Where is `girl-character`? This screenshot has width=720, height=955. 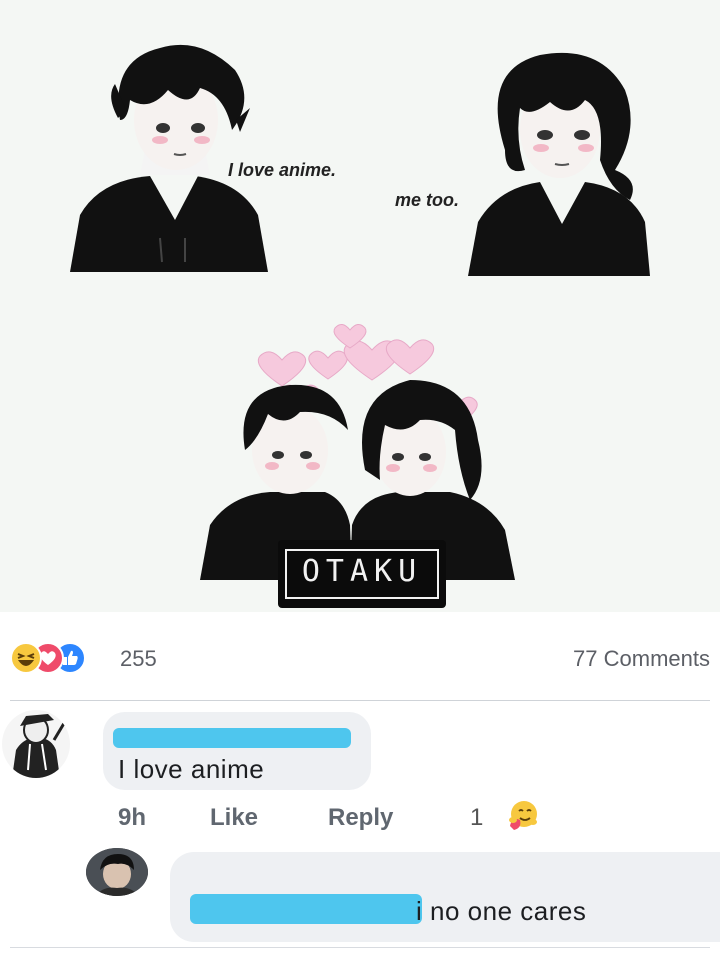
girl-character is located at coordinates (559, 164).